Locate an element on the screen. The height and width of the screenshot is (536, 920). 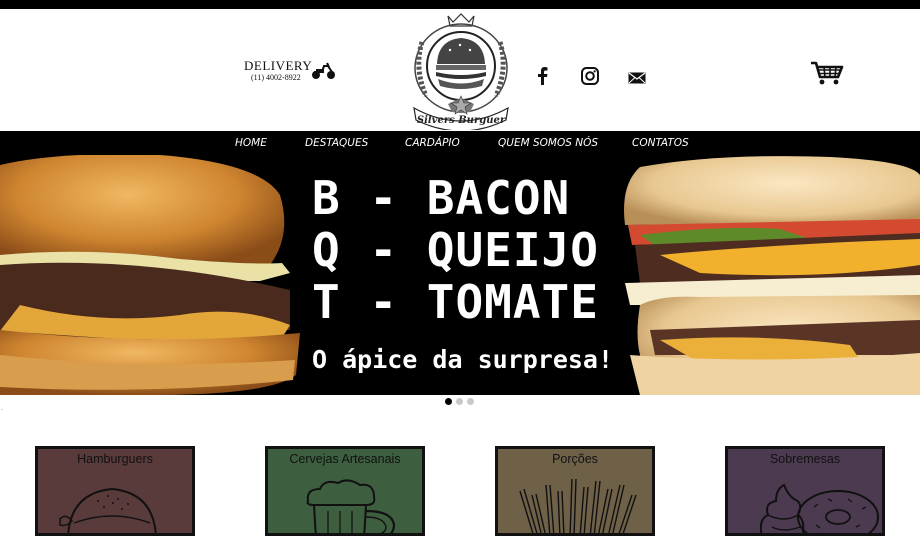
logo-text: Silvers Burguer is located at coordinates (461, 120).